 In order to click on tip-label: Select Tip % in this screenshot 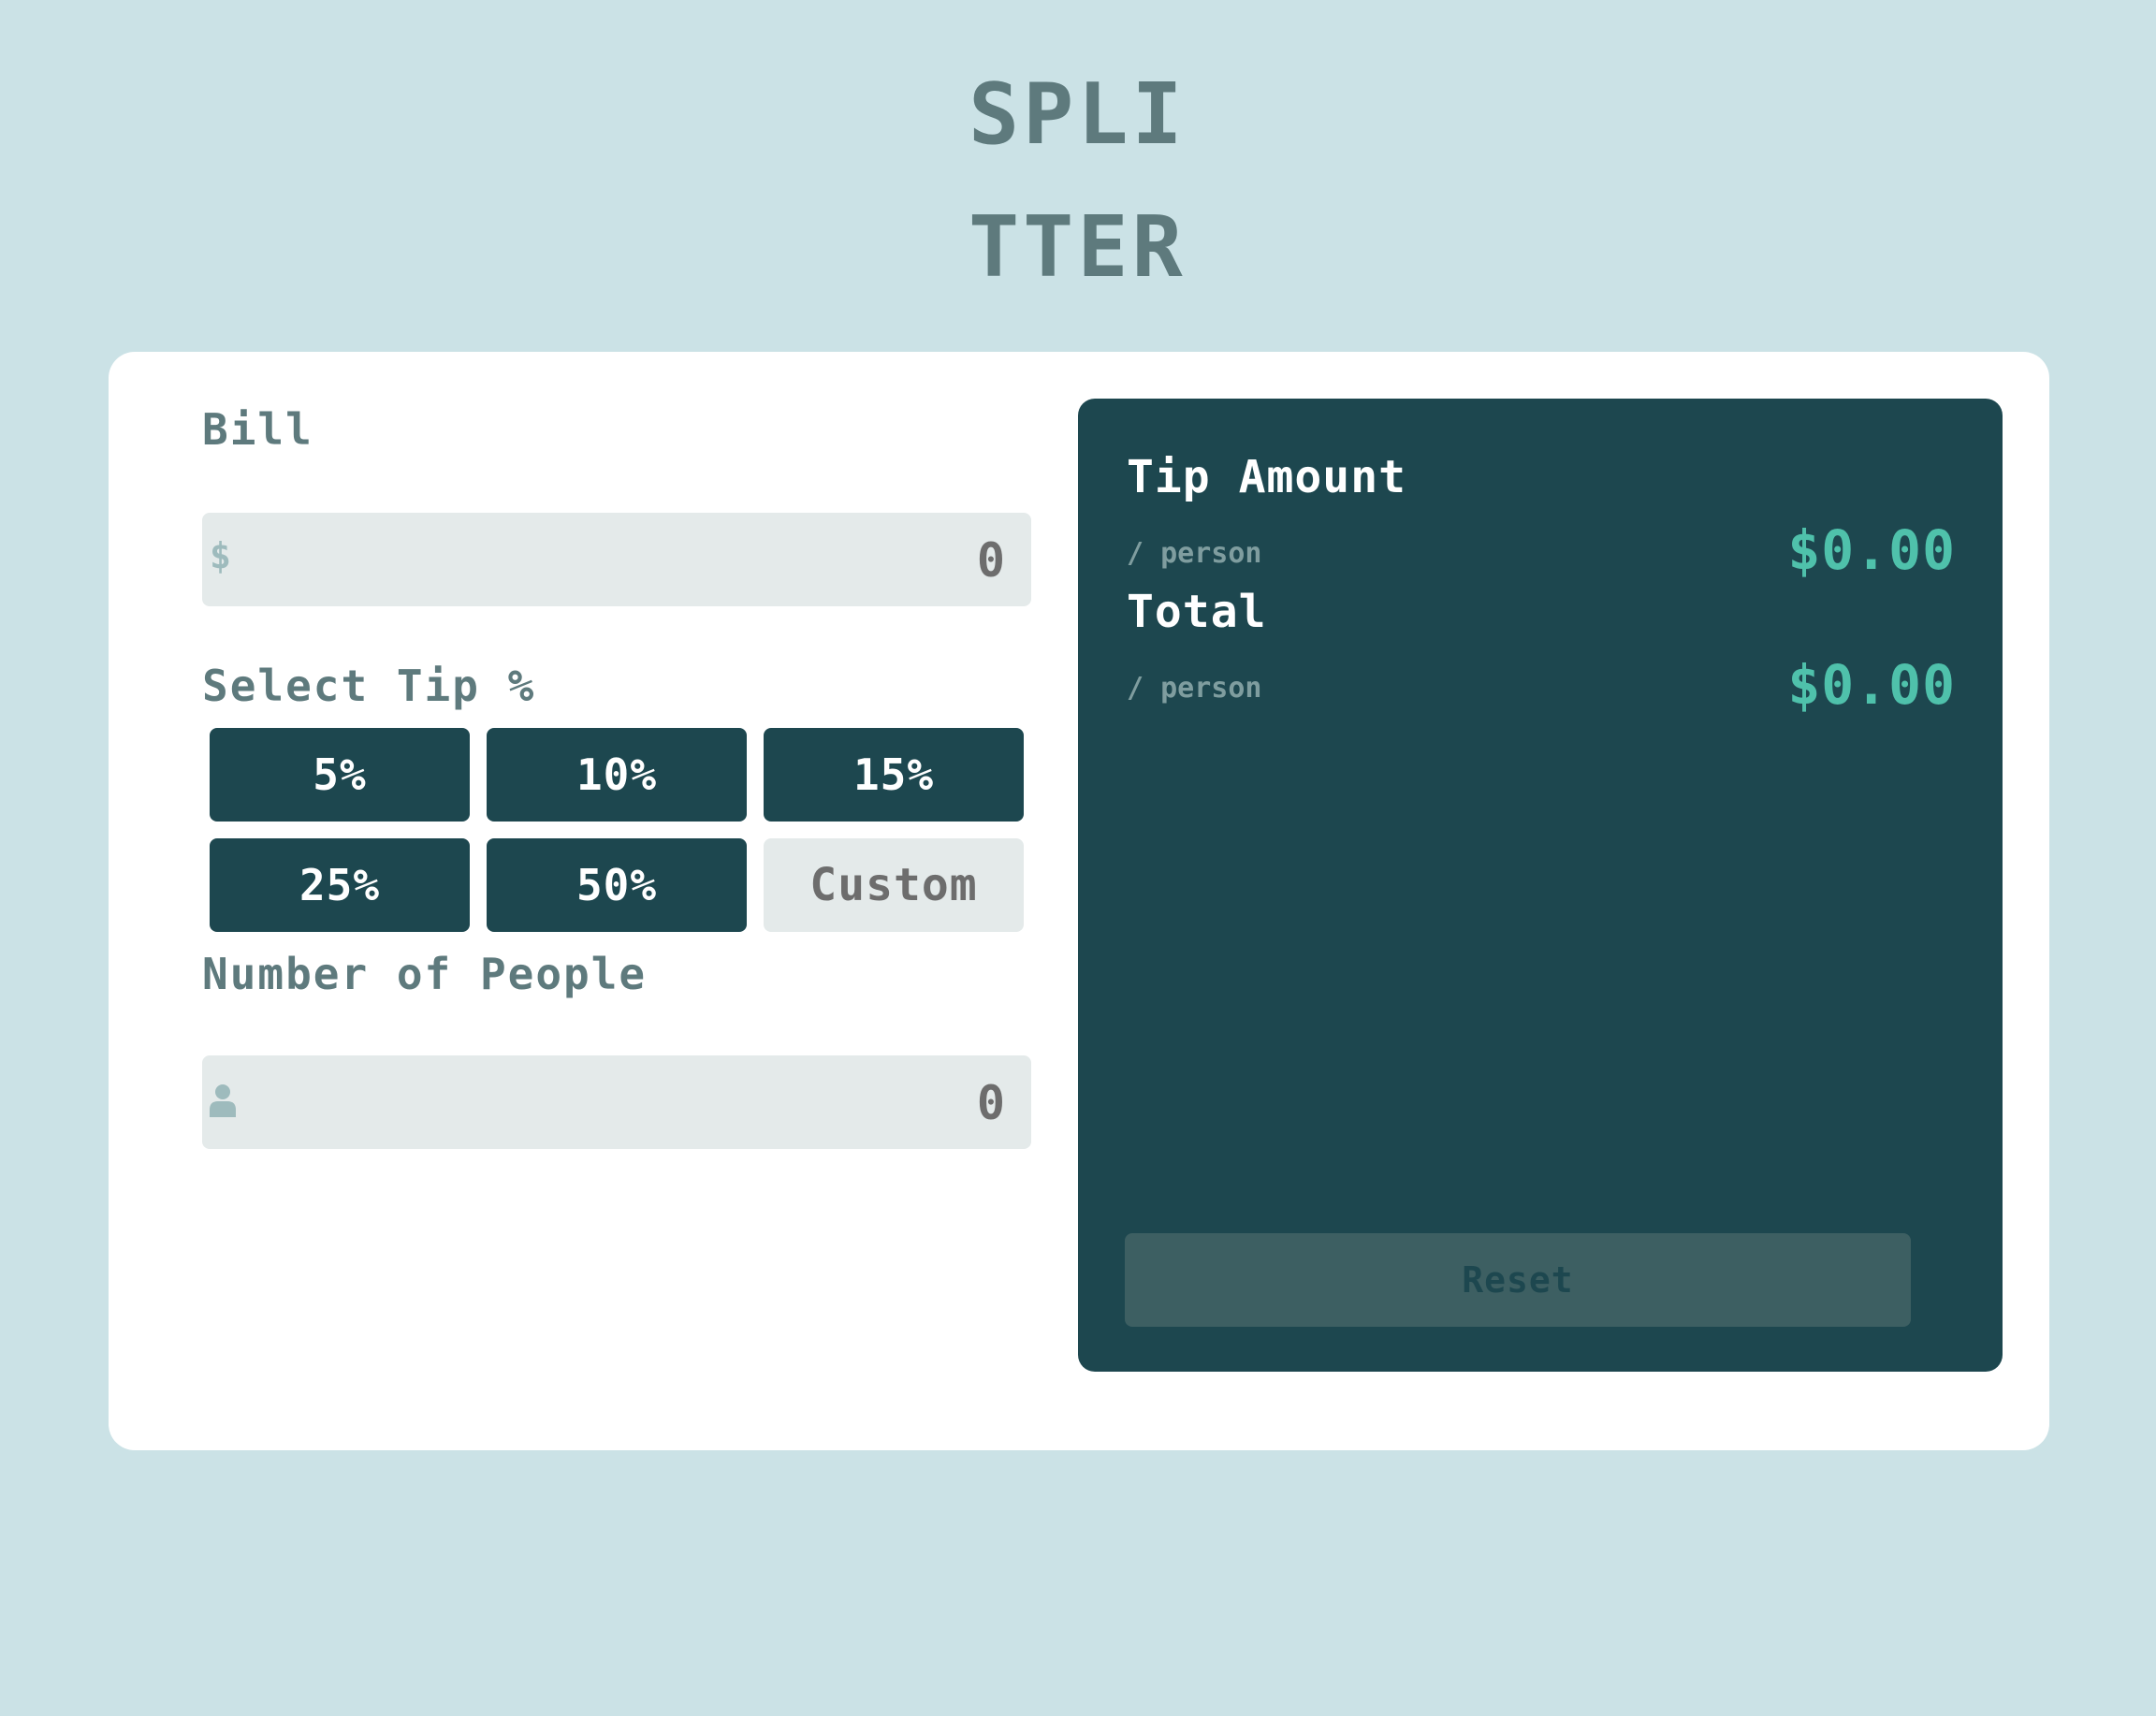, I will do `click(369, 686)`.